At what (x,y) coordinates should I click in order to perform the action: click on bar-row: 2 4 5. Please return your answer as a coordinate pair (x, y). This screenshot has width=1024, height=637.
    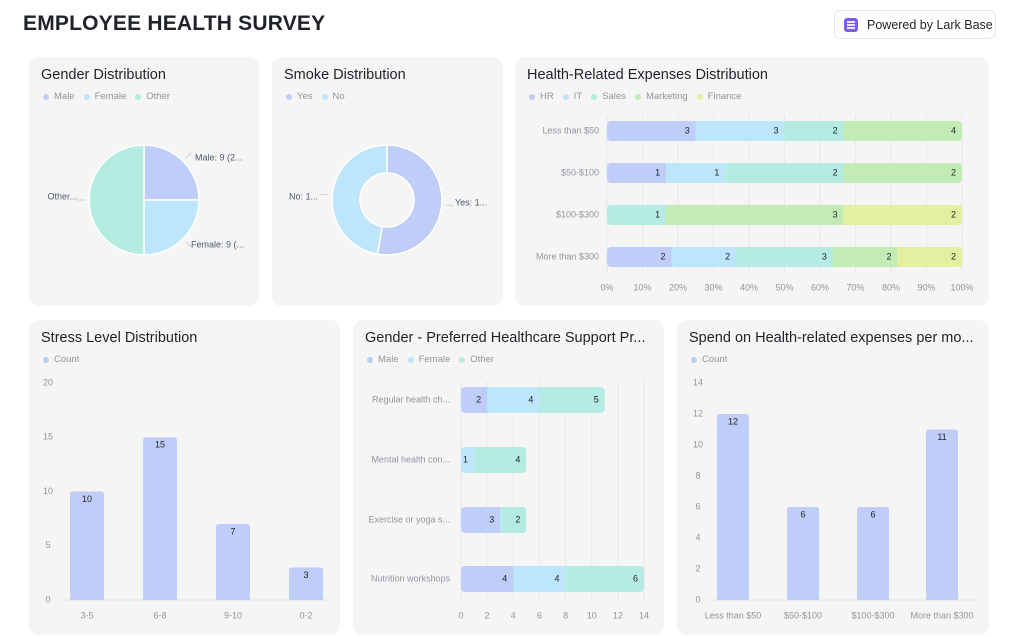
    Looking at the image, I should click on (533, 400).